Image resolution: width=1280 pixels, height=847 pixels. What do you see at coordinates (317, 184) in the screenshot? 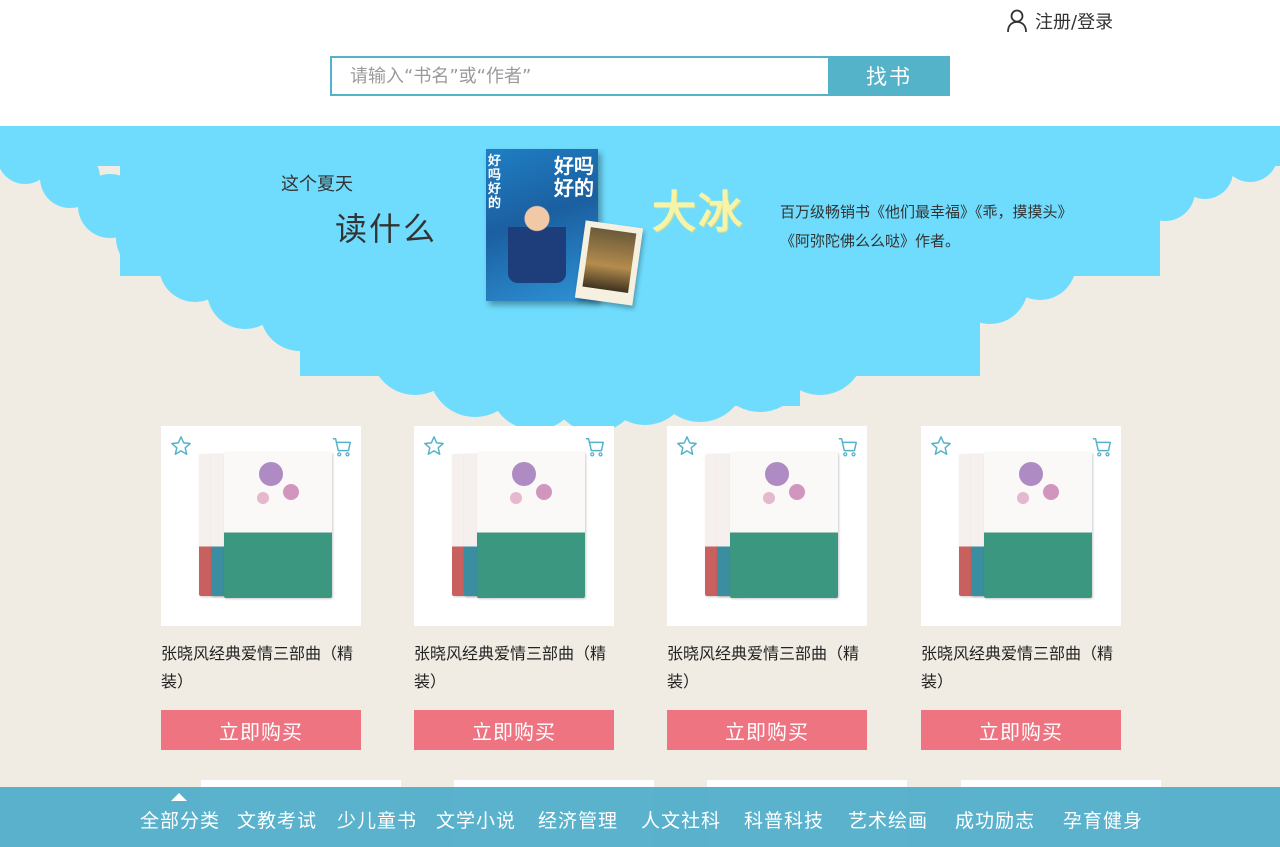
I see `banner-line1: 这个夏天` at bounding box center [317, 184].